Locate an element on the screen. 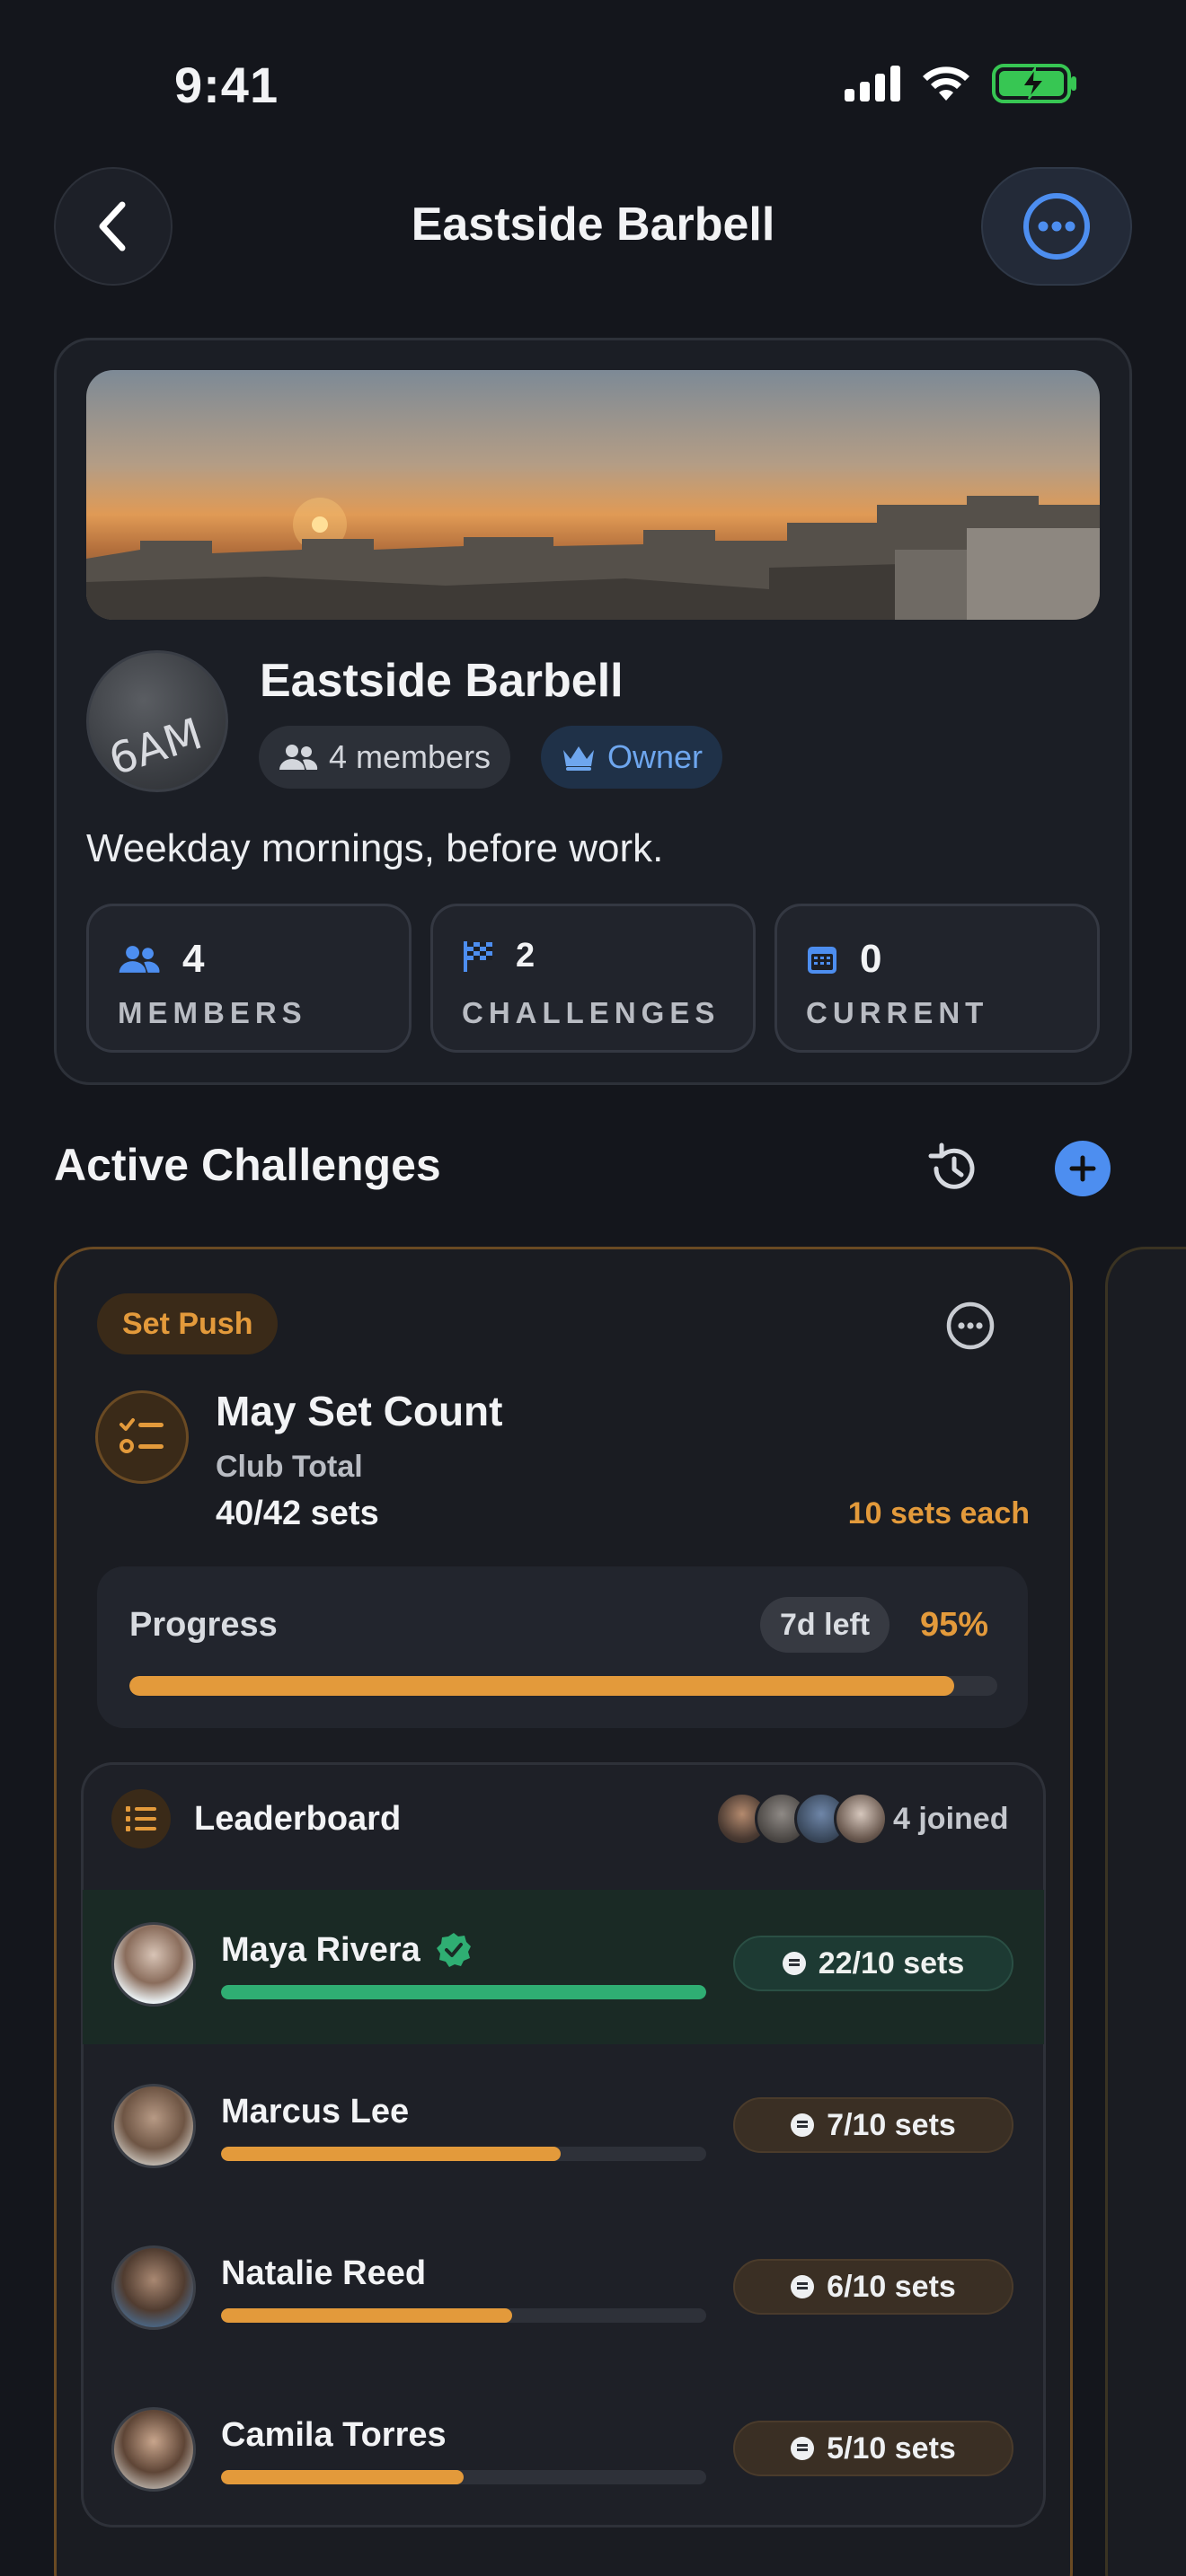  days-left-badge: 7d left is located at coordinates (825, 1625).